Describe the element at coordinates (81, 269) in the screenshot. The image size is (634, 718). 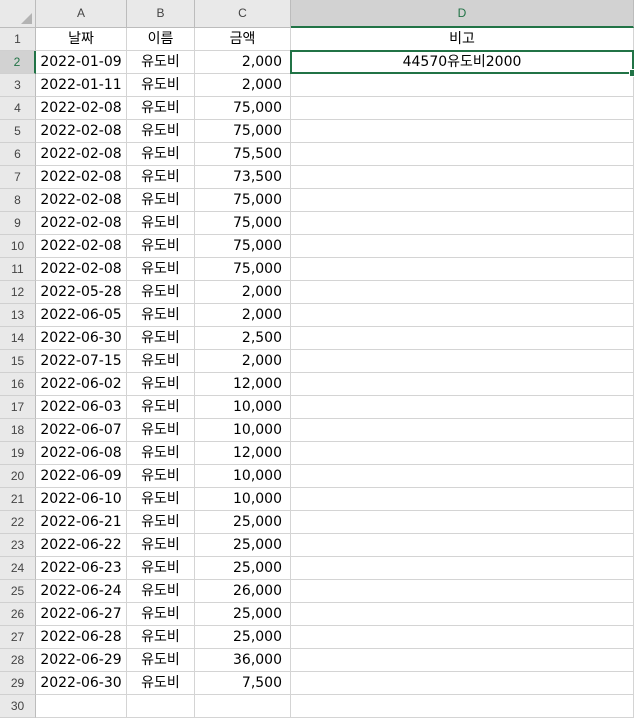
I see `cell-a11: 2022-02-08` at that location.